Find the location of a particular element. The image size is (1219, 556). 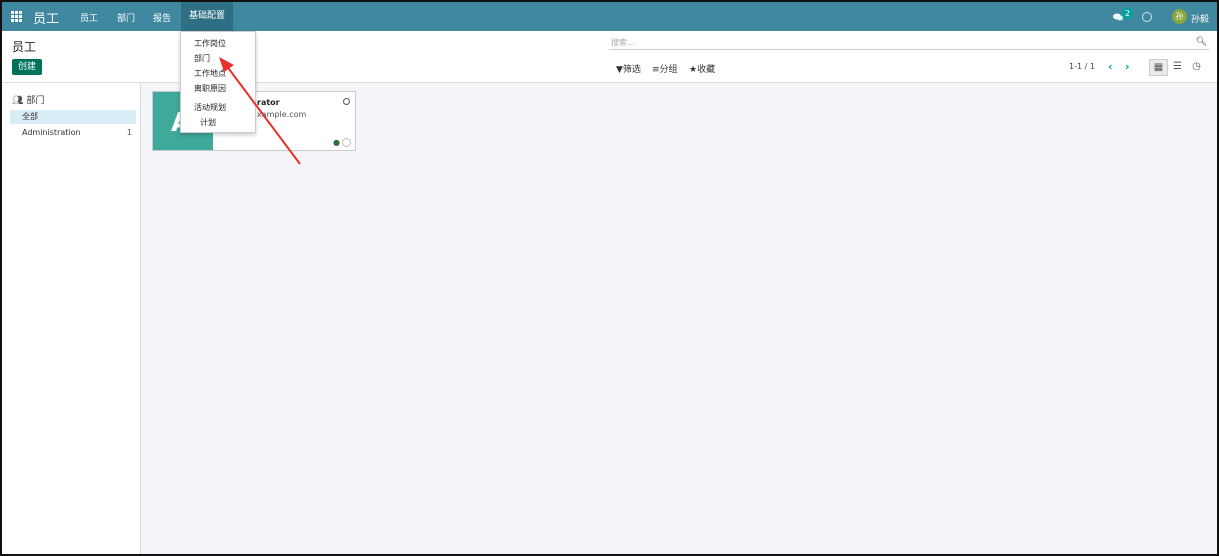

annotation-arrow is located at coordinates (260, 111).